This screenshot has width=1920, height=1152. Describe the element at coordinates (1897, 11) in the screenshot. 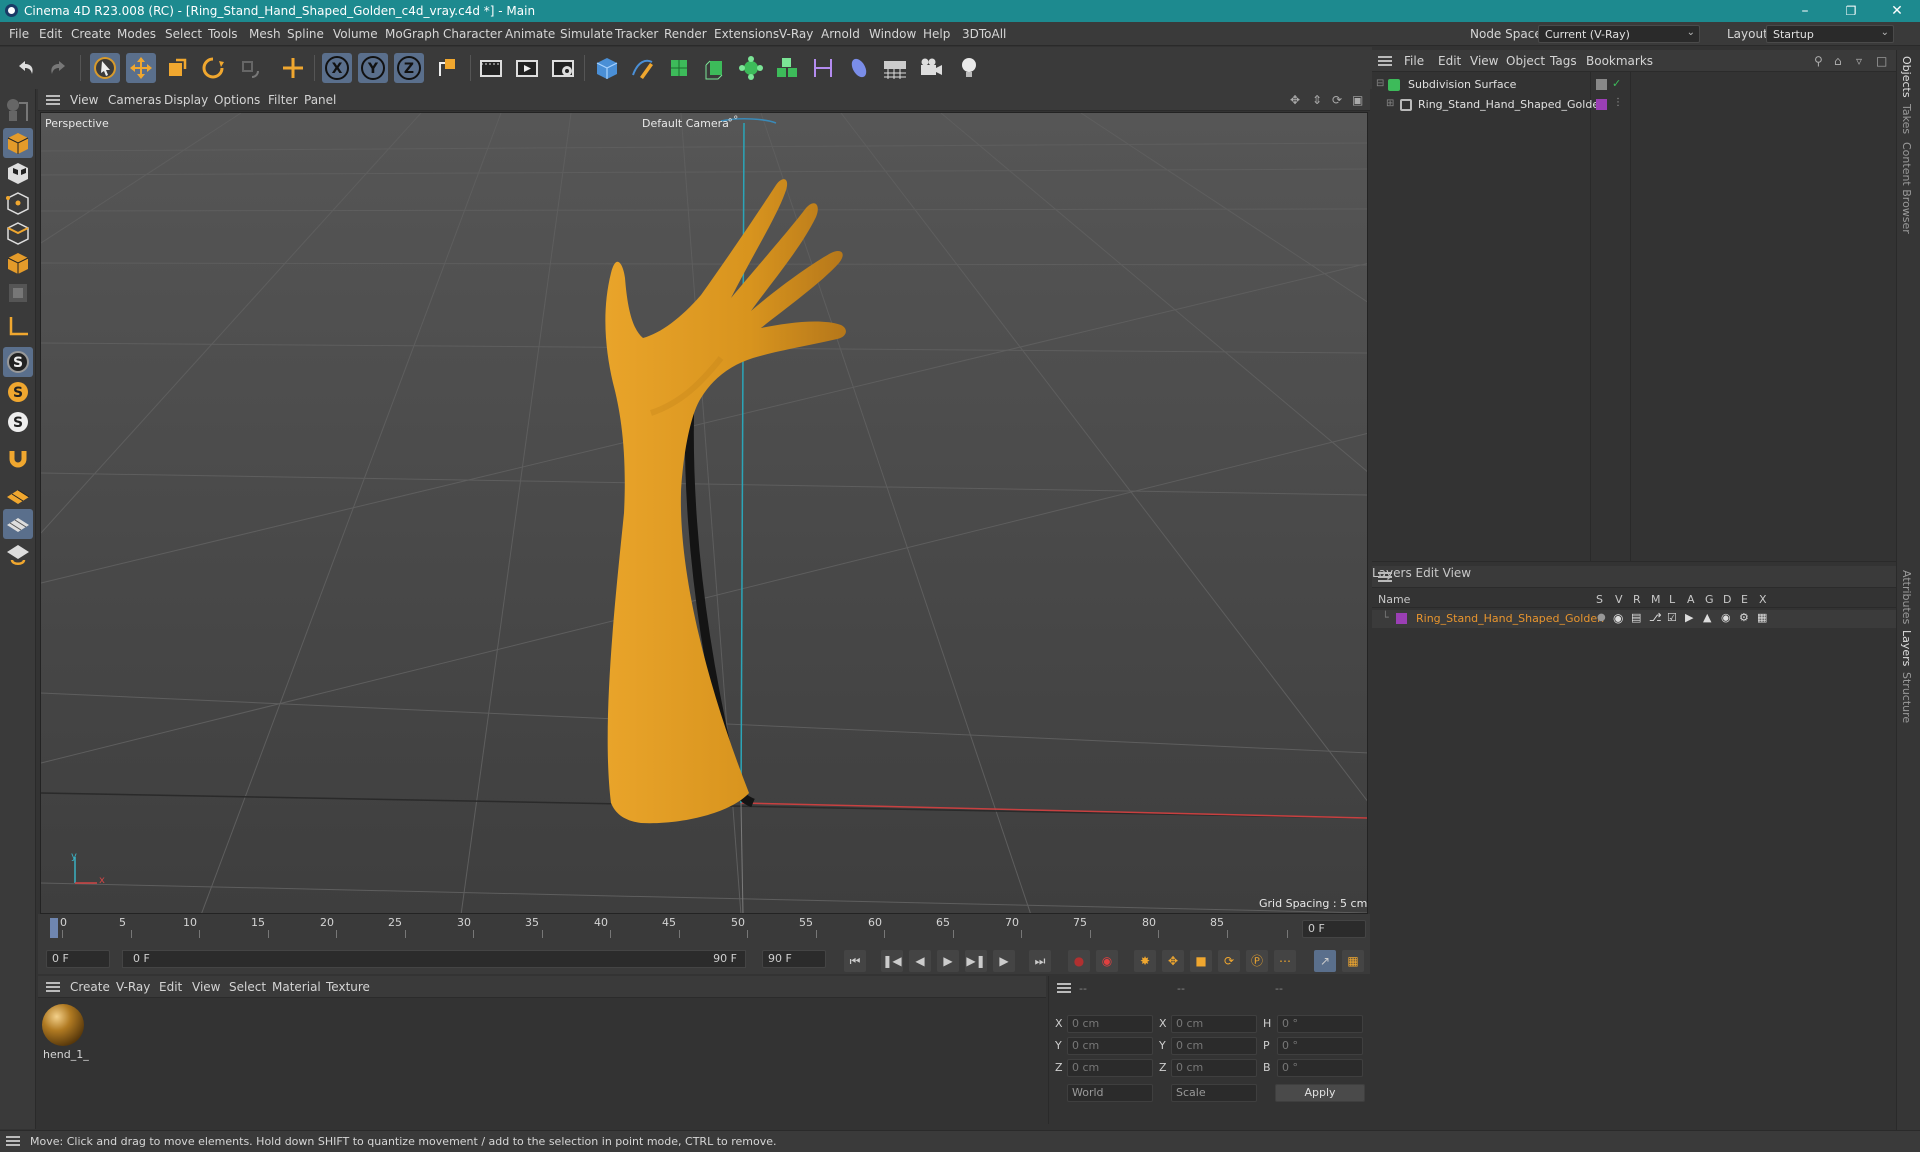

I see `close-button: ✕` at that location.